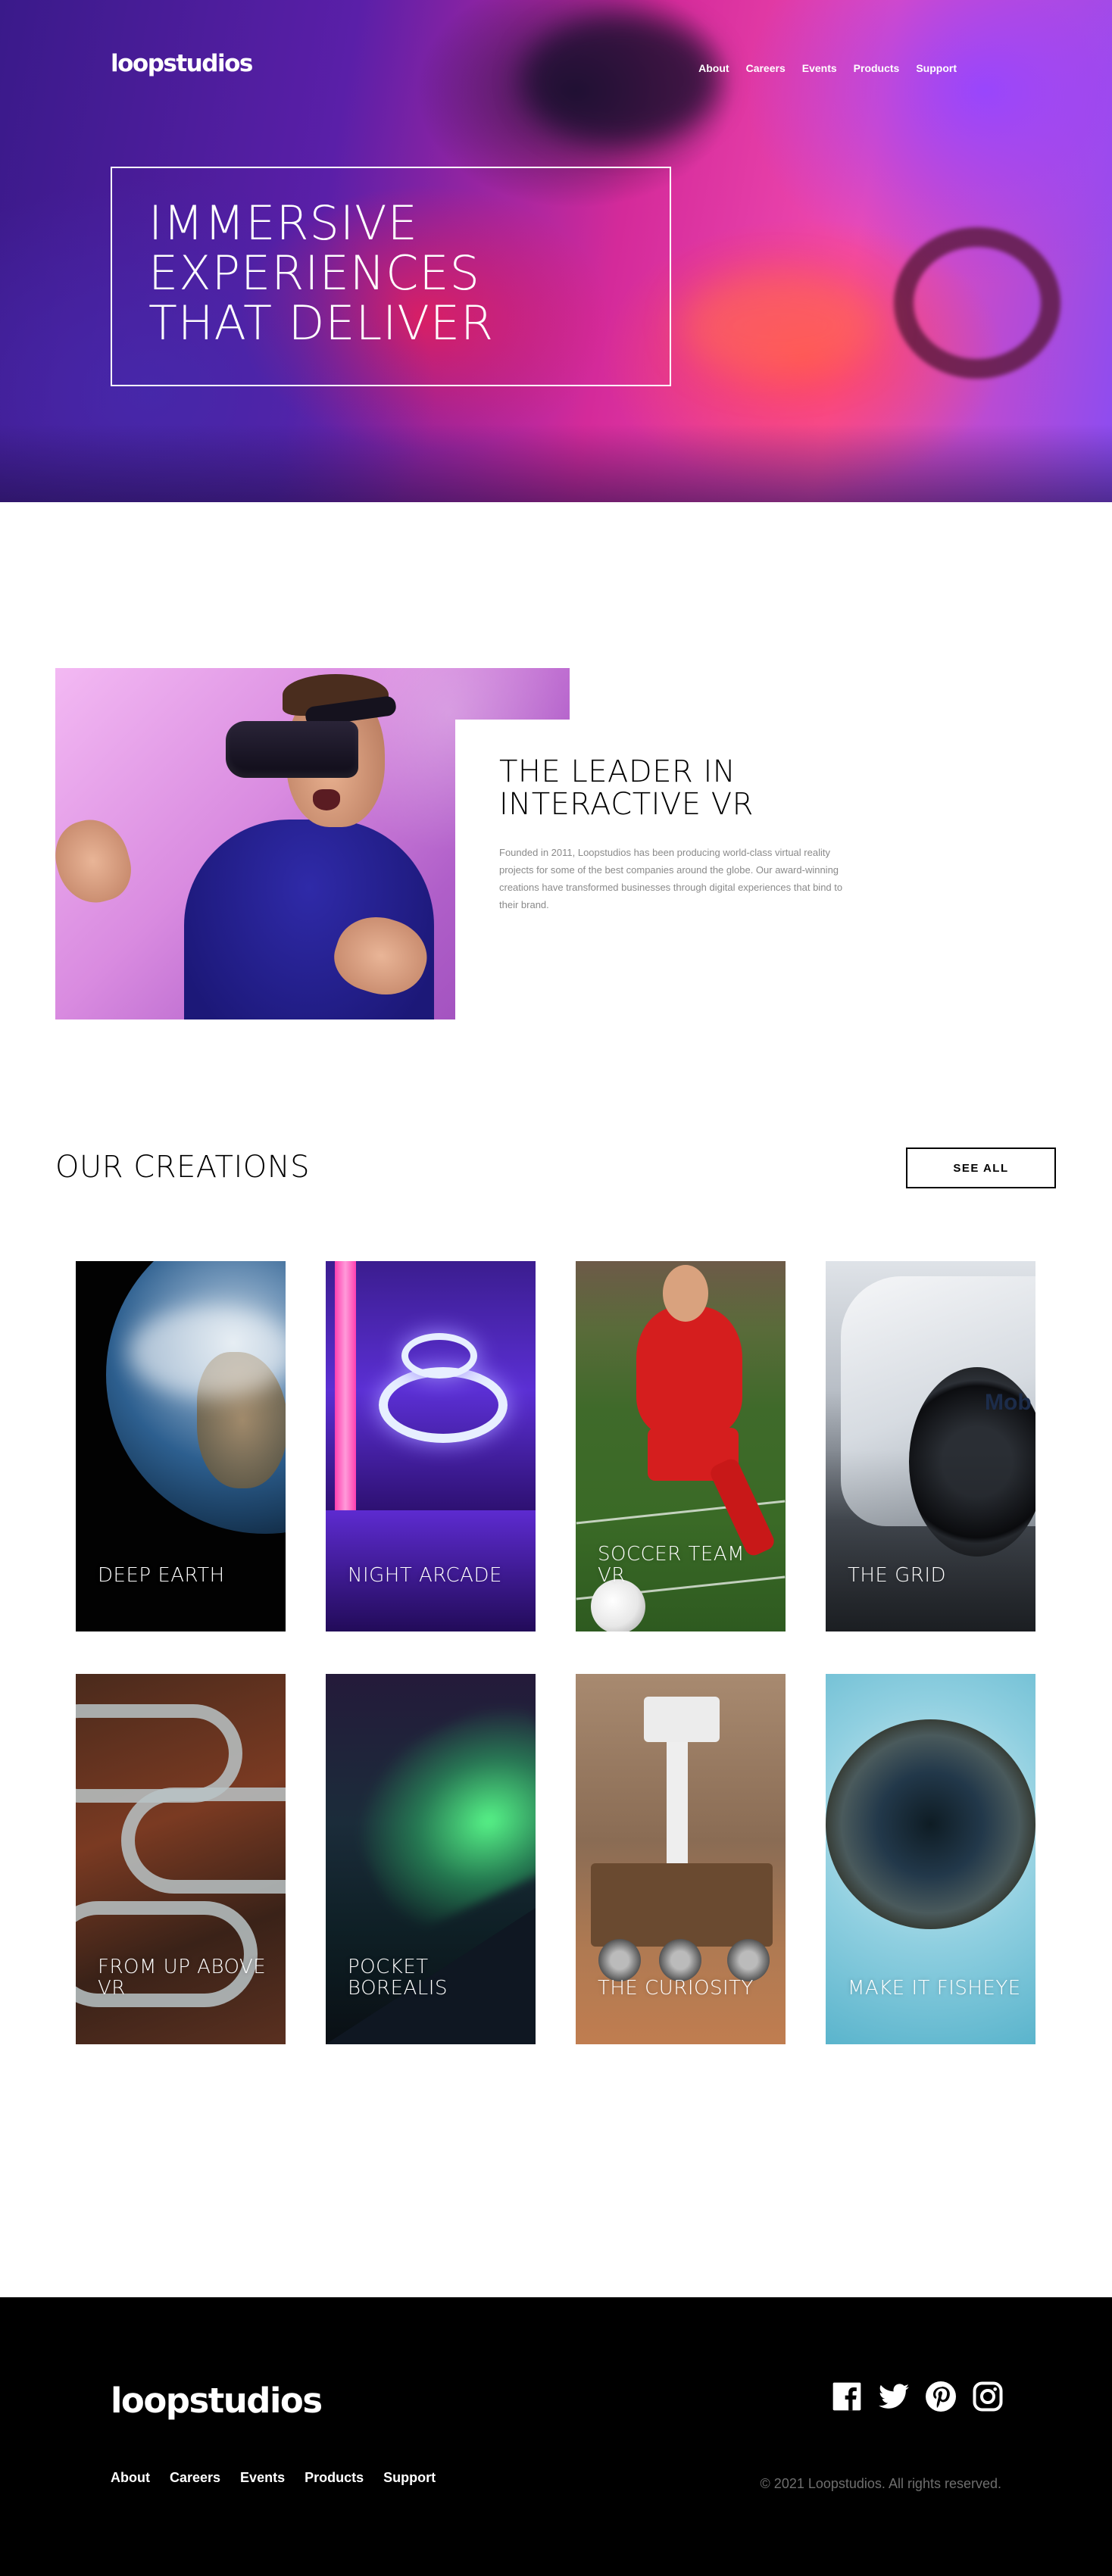 This screenshot has width=1112, height=2576. Describe the element at coordinates (398, 1978) in the screenshot. I see `creation-card-label: POCKET BOREALIS` at that location.